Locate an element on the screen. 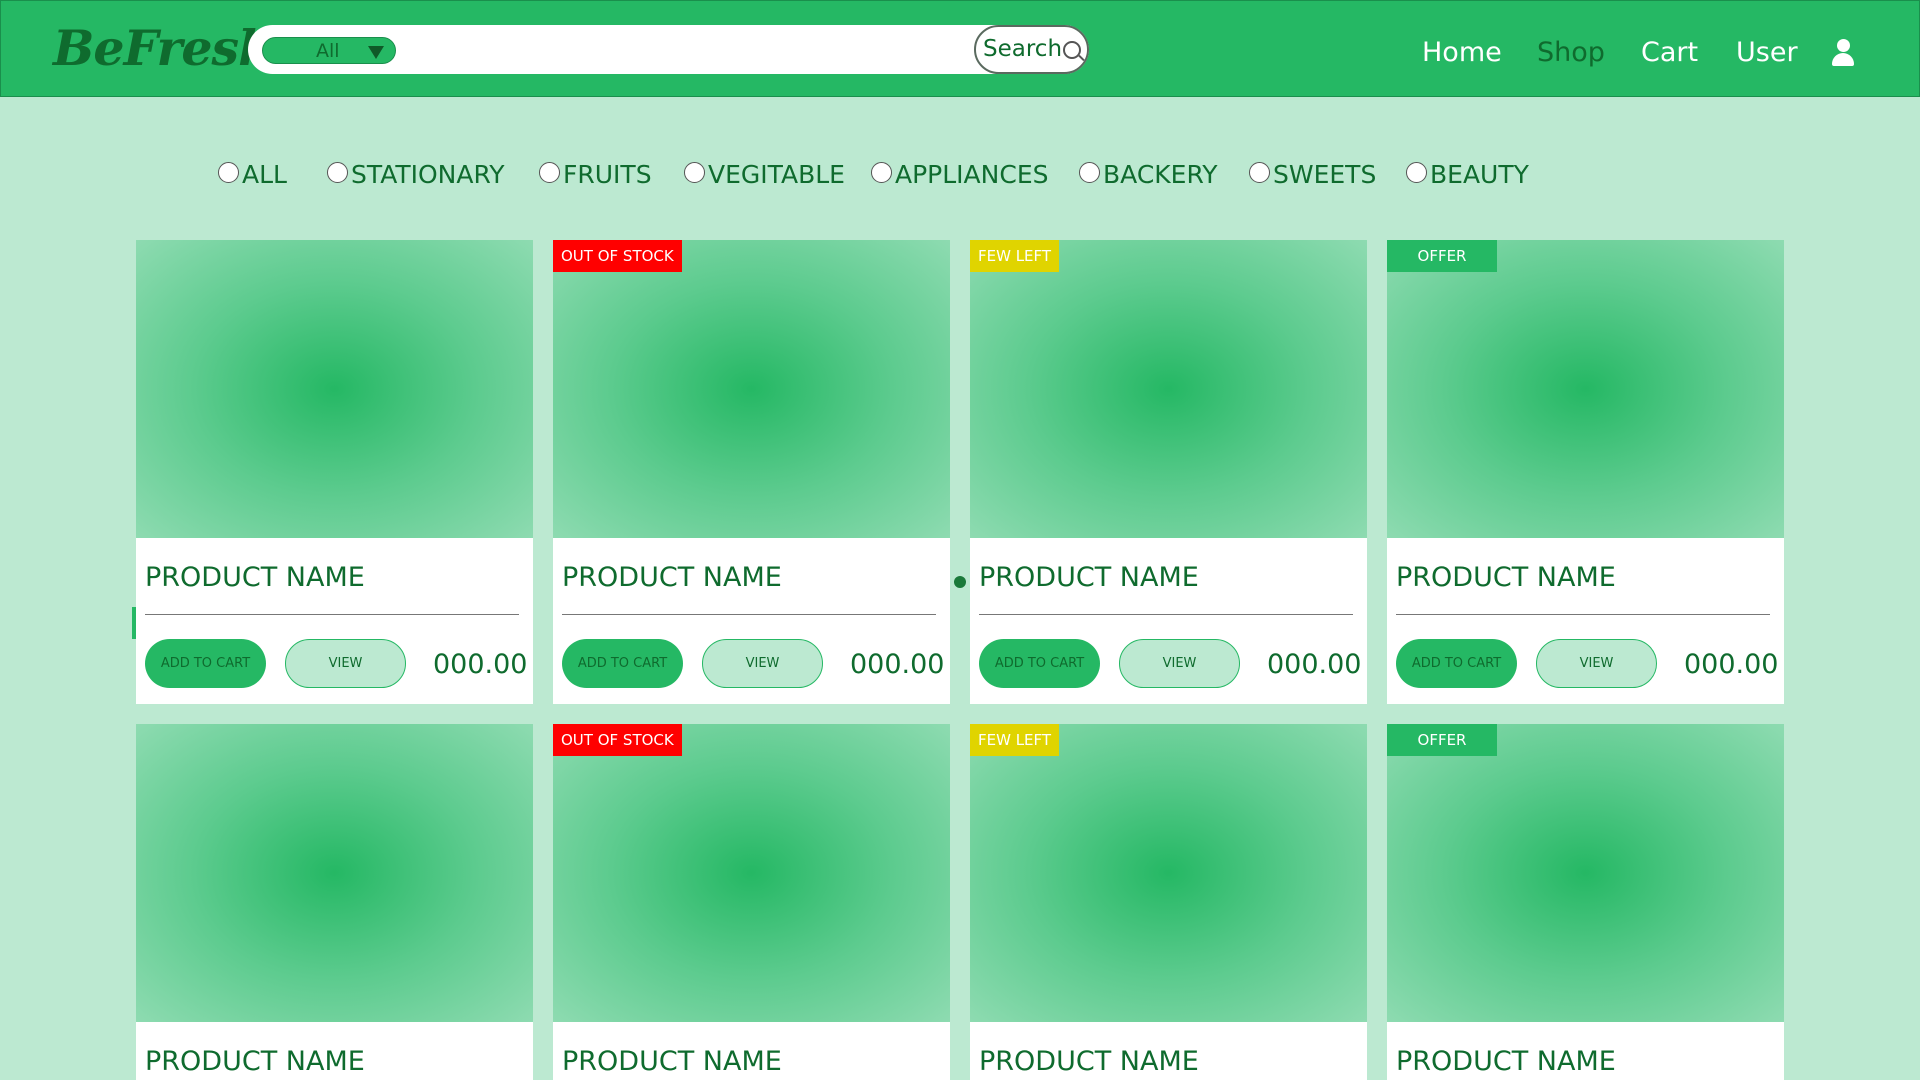  radio-stationary is located at coordinates (337, 172).